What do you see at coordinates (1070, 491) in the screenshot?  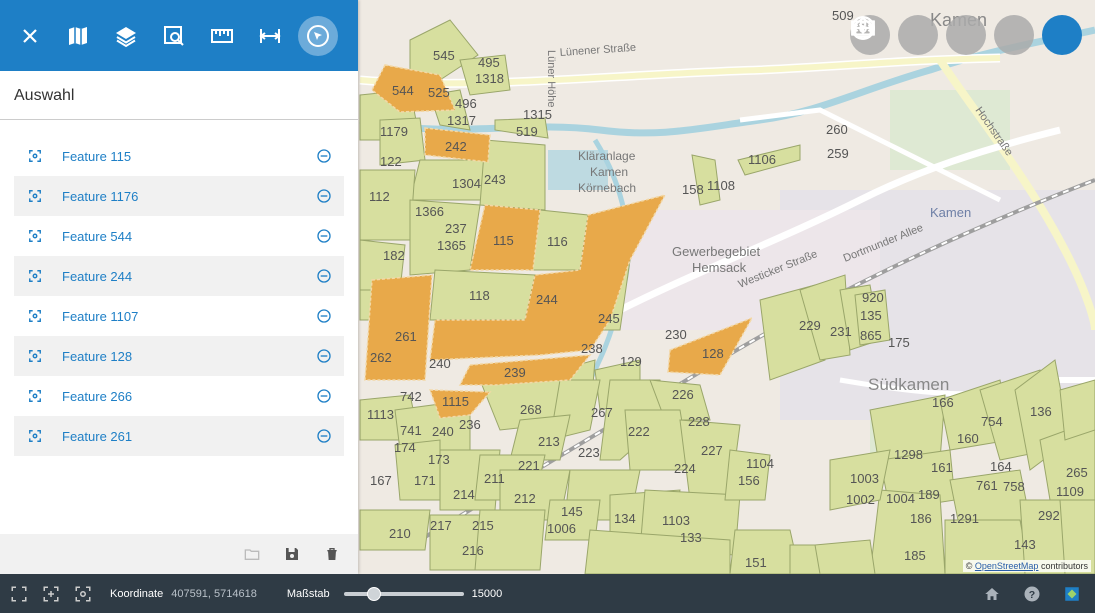 I see `svg-text: 1109` at bounding box center [1070, 491].